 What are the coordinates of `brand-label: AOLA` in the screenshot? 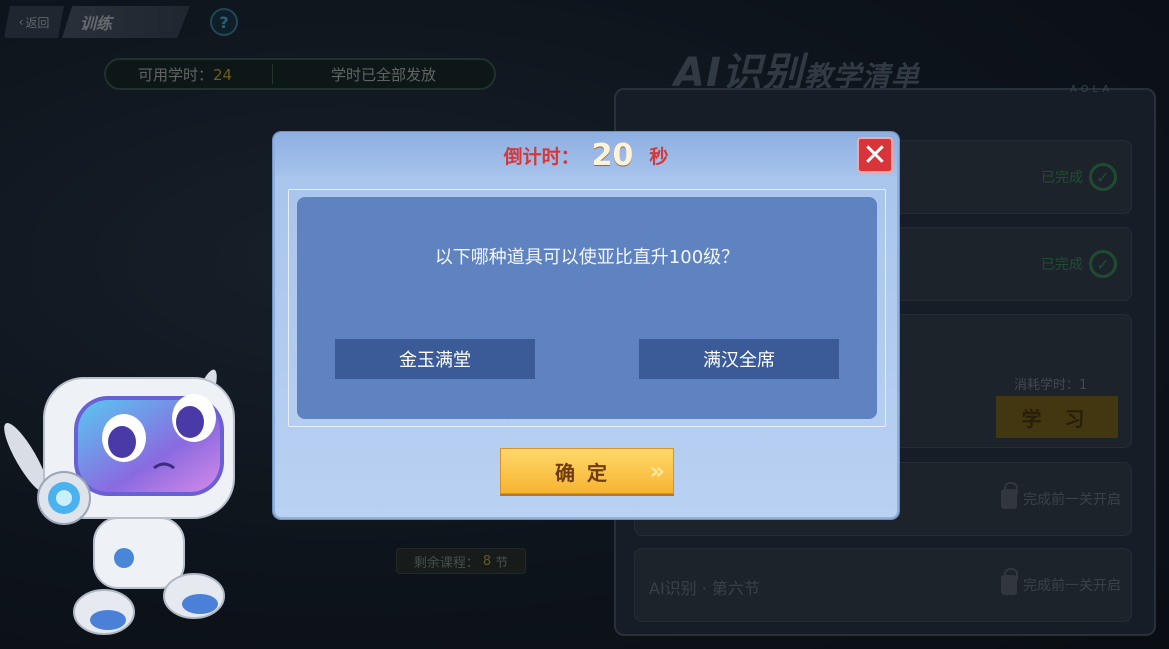 It's located at (1092, 89).